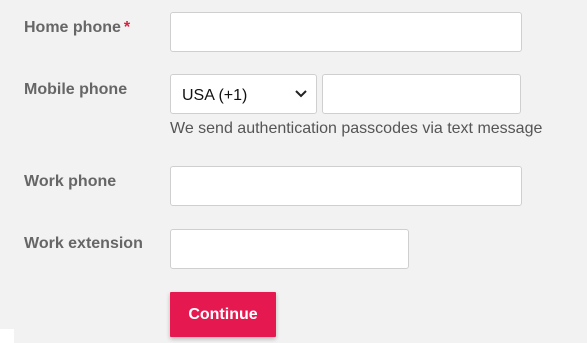  Describe the element at coordinates (72, 27) in the screenshot. I see `home-phone-label-text: Home phone` at that location.